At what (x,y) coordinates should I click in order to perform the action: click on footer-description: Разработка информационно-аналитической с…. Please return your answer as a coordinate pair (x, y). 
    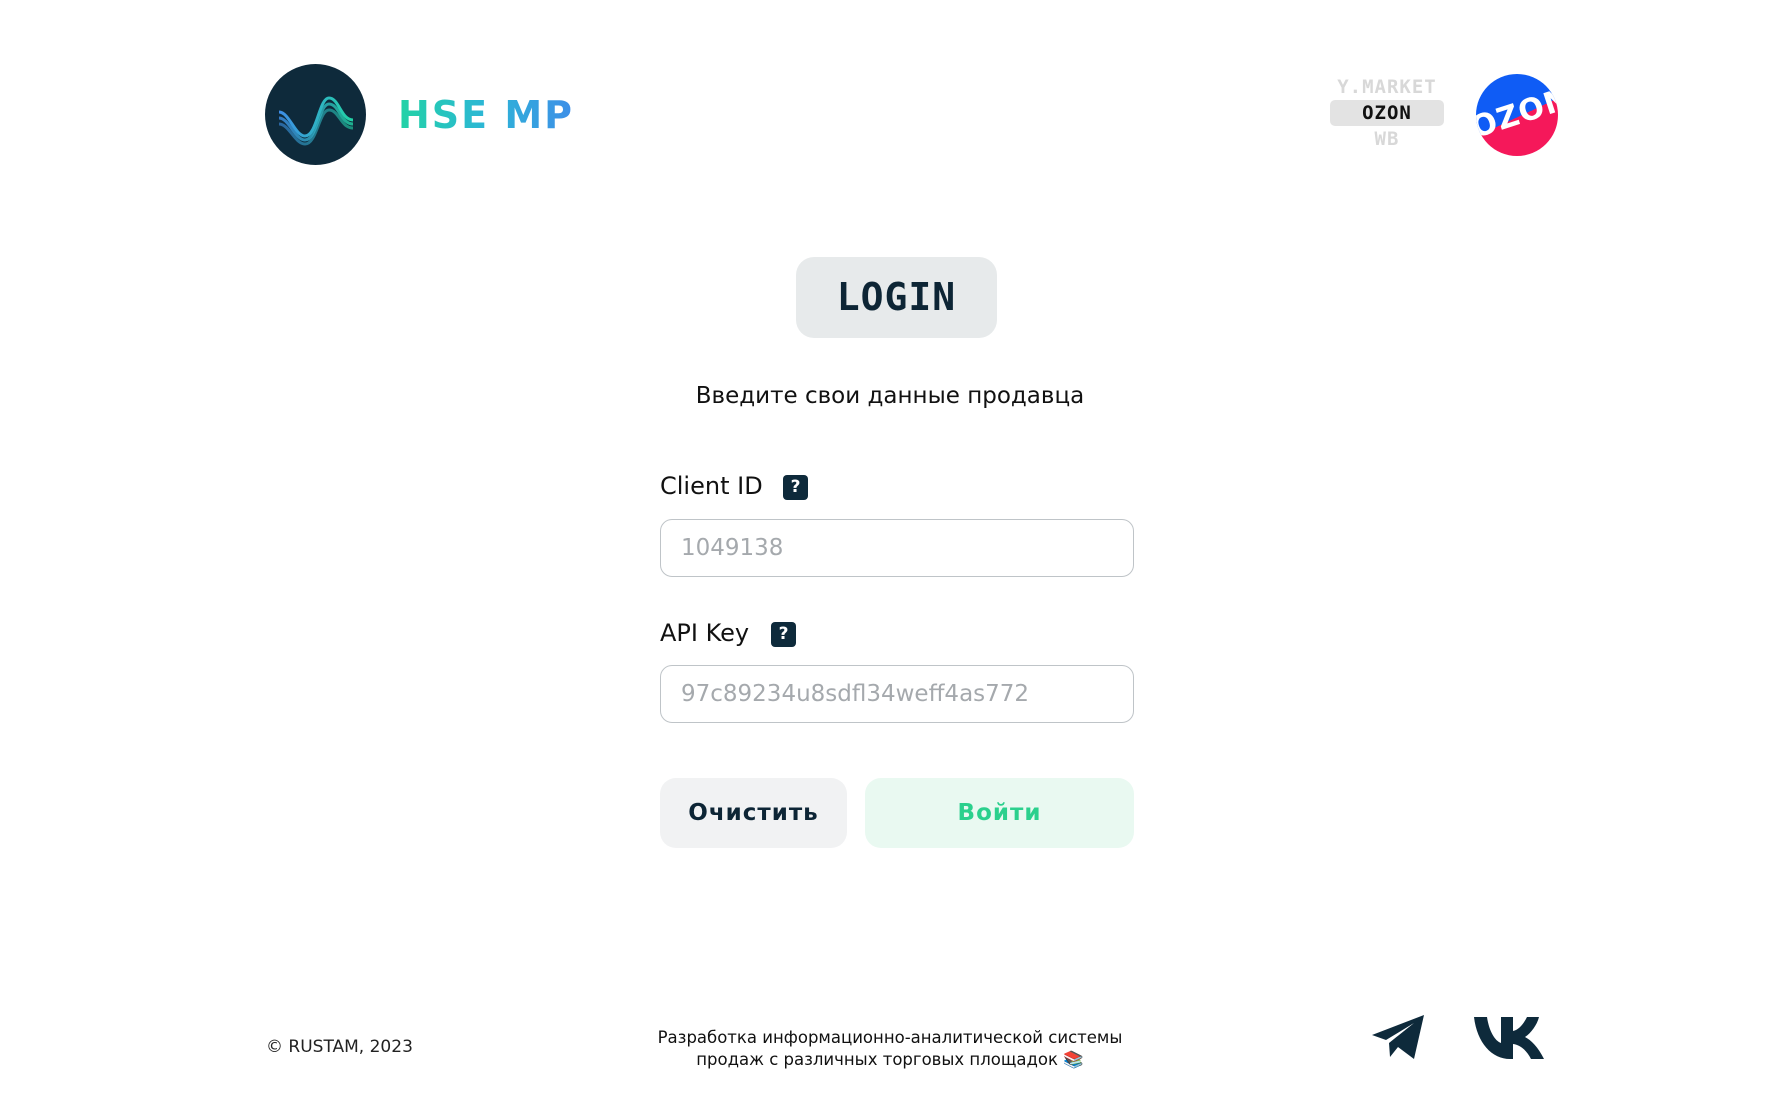
    Looking at the image, I should click on (890, 1049).